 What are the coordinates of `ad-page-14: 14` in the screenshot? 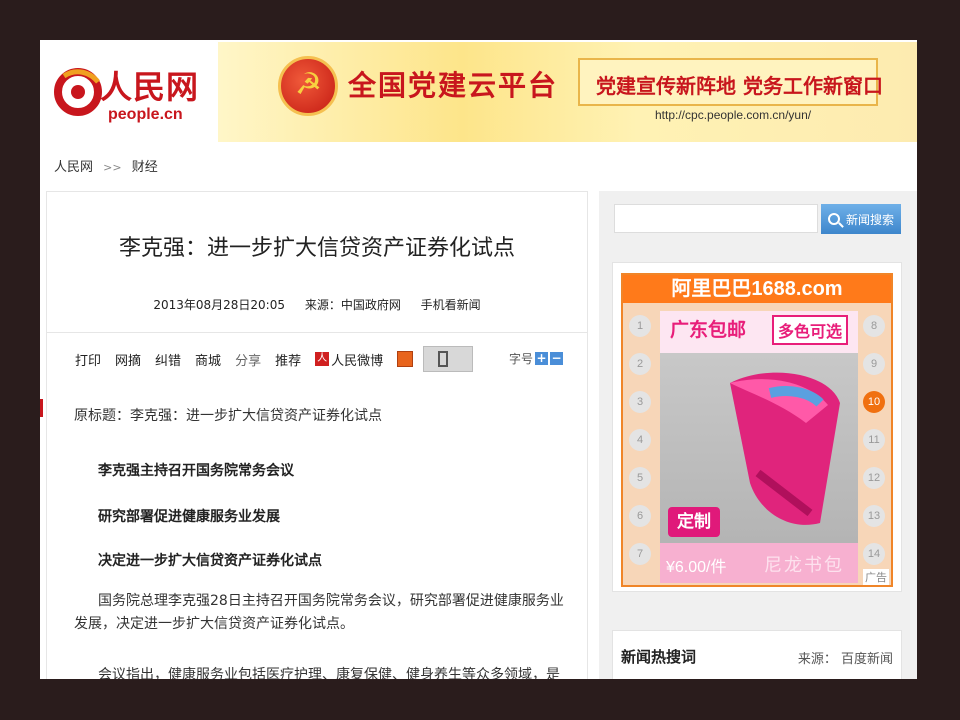 It's located at (874, 554).